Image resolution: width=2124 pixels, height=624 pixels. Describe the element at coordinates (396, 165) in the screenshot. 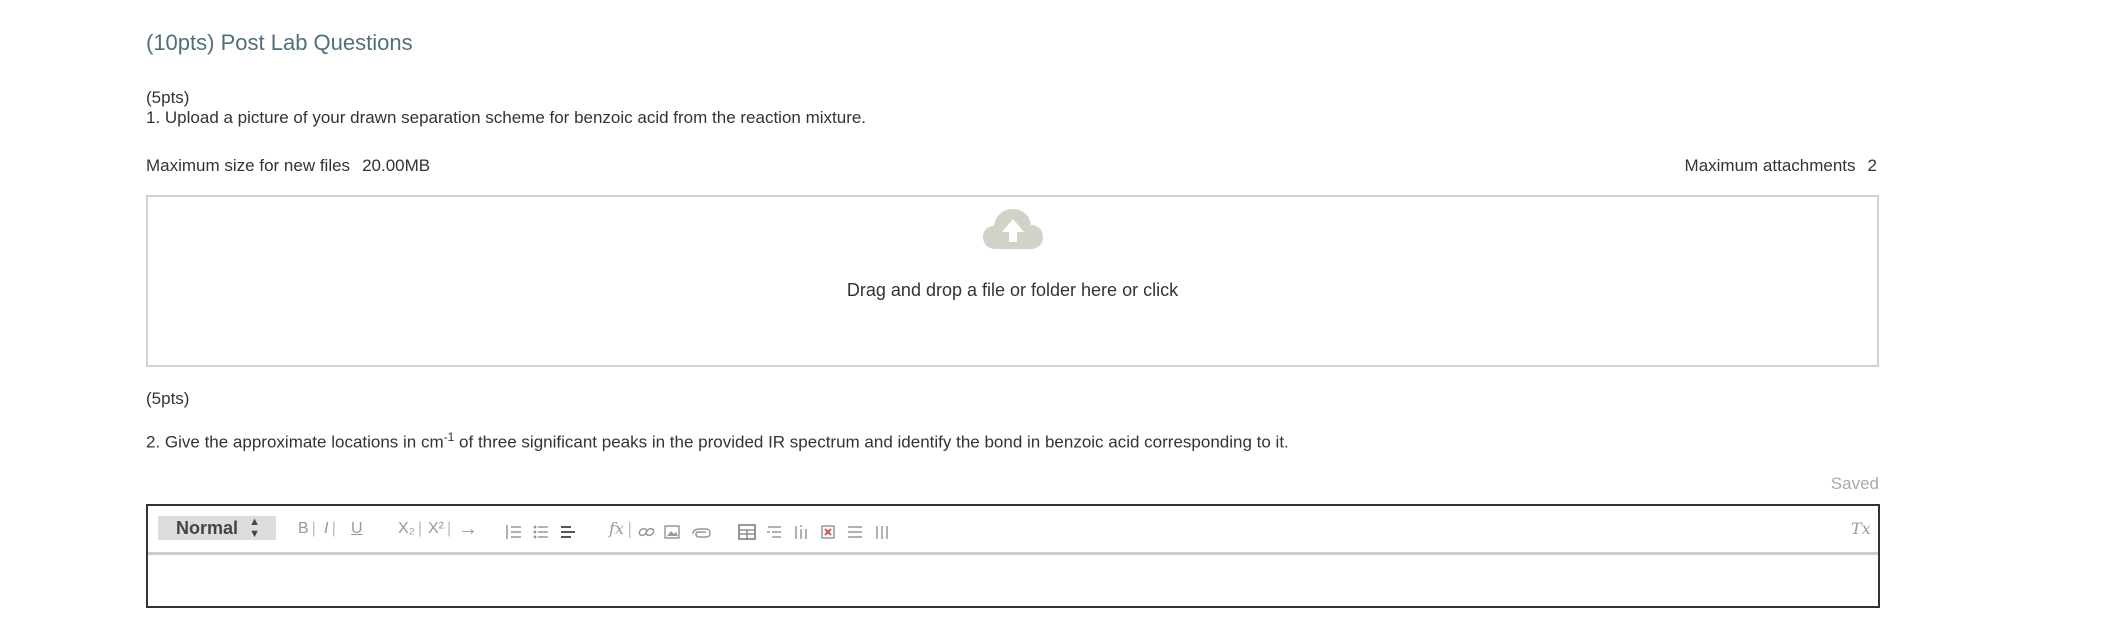

I see `max-size-value: 20.00MB` at that location.